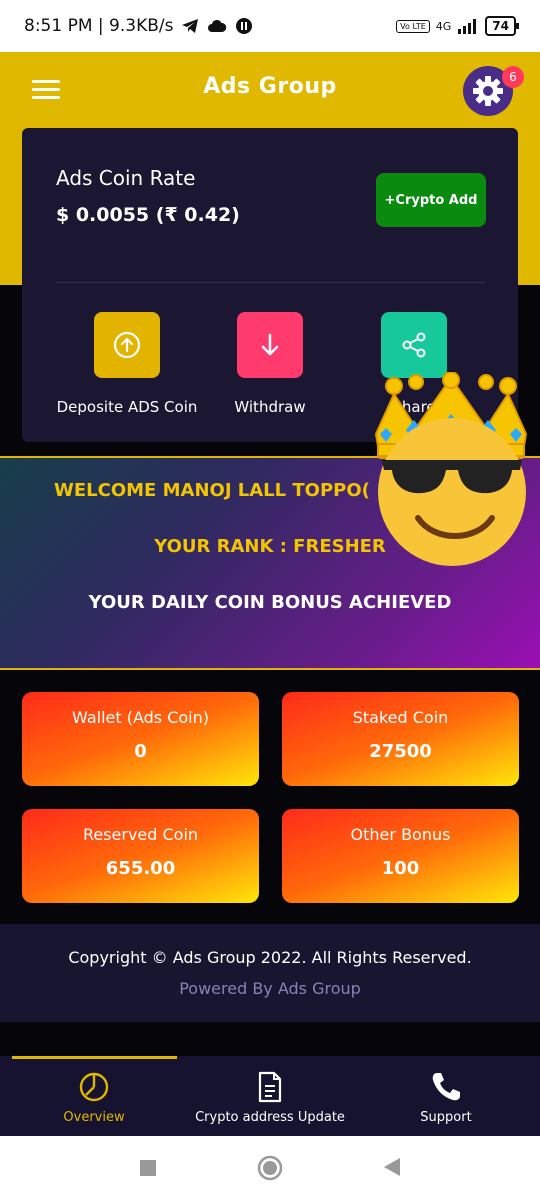  What do you see at coordinates (94, 1057) in the screenshot?
I see `active-tab-indicator` at bounding box center [94, 1057].